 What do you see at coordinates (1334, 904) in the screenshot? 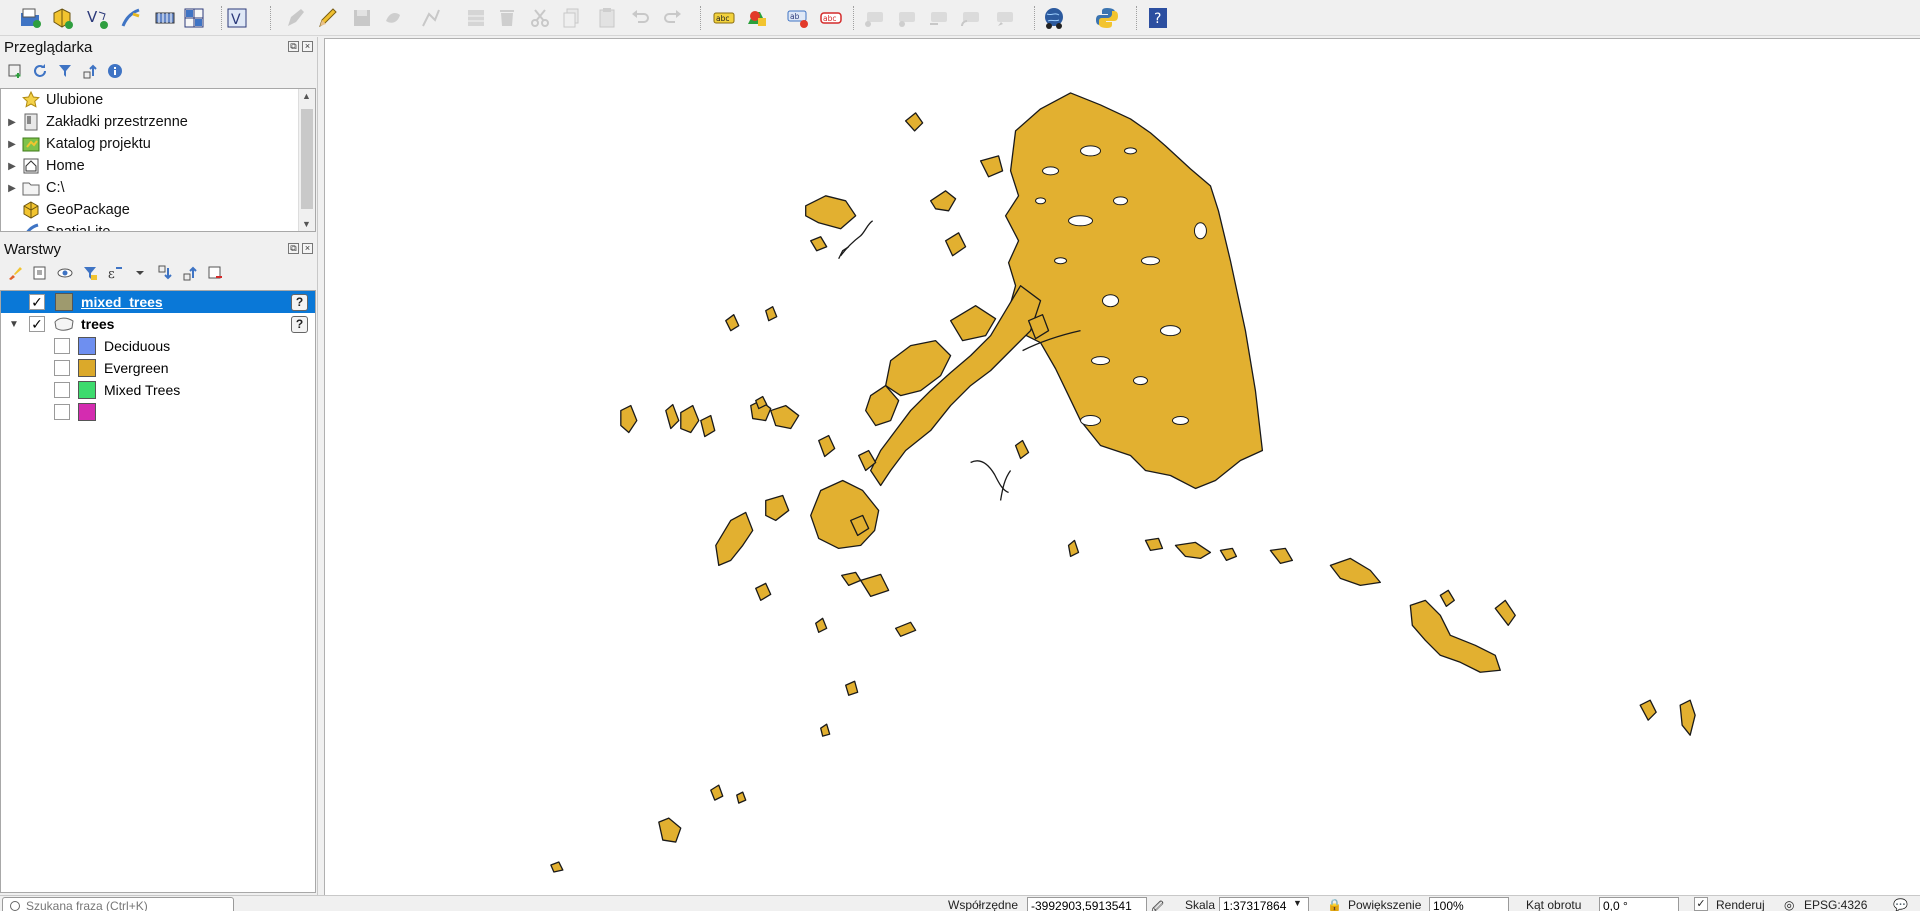
I see `lock-scale-icon: 🔒` at bounding box center [1334, 904].